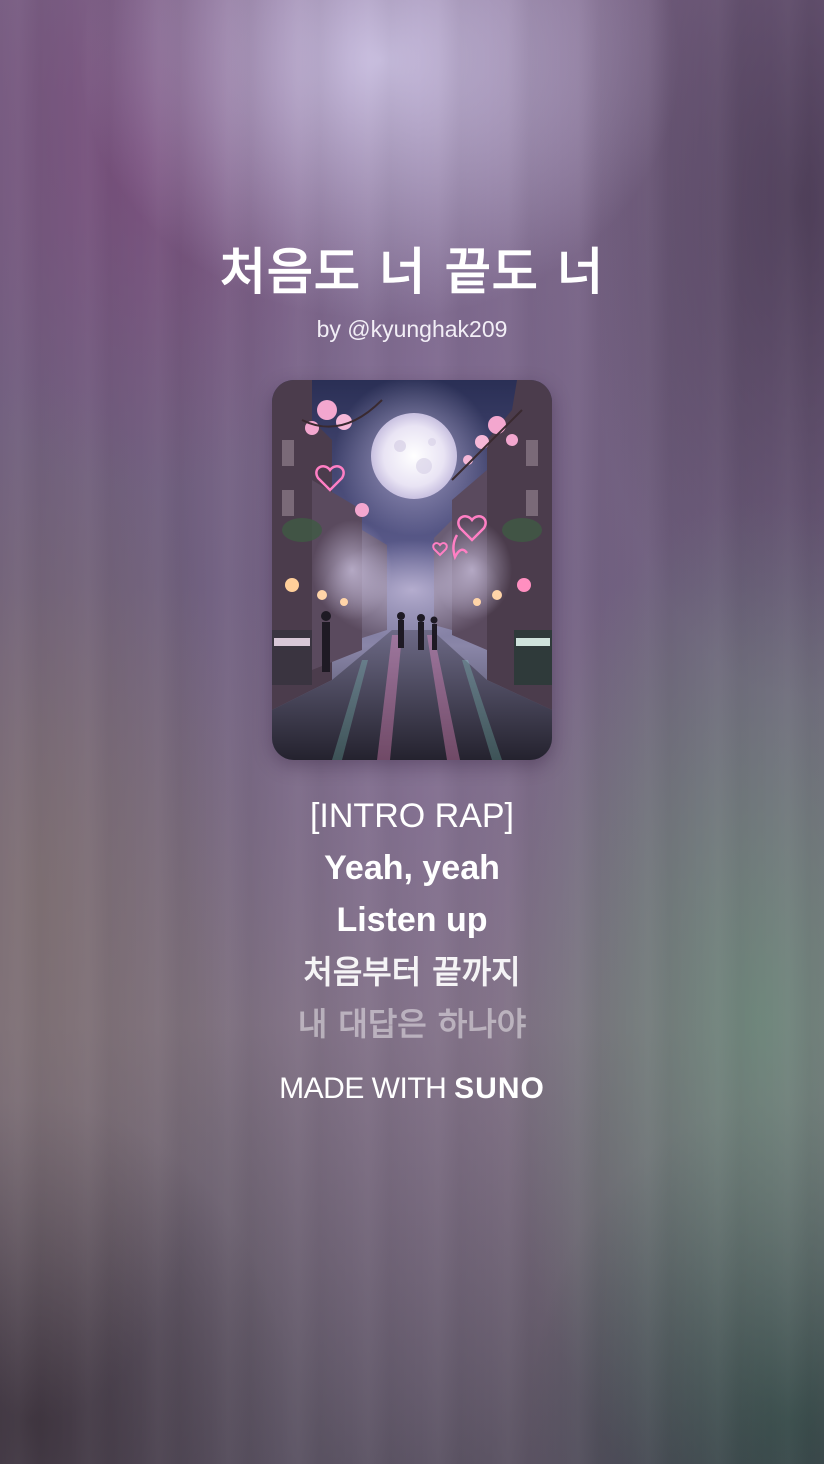 The image size is (824, 1464). I want to click on lyric-line: Yeah, yeah, so click(412, 868).